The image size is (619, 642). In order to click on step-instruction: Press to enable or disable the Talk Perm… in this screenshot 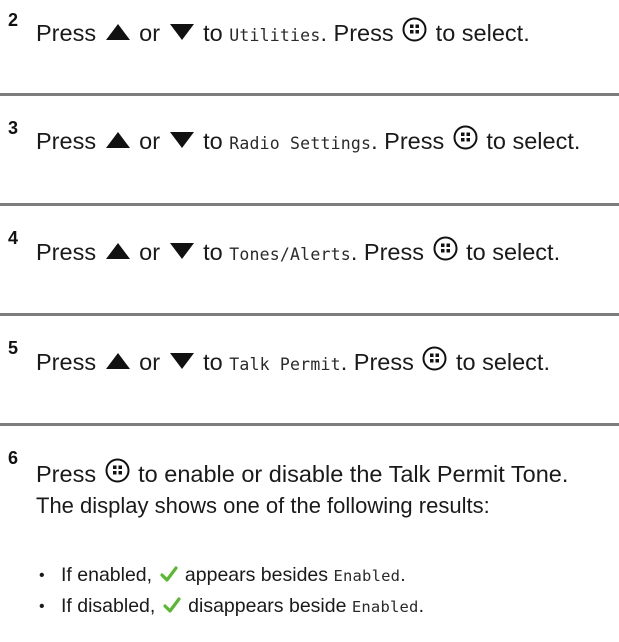, I will do `click(324, 489)`.